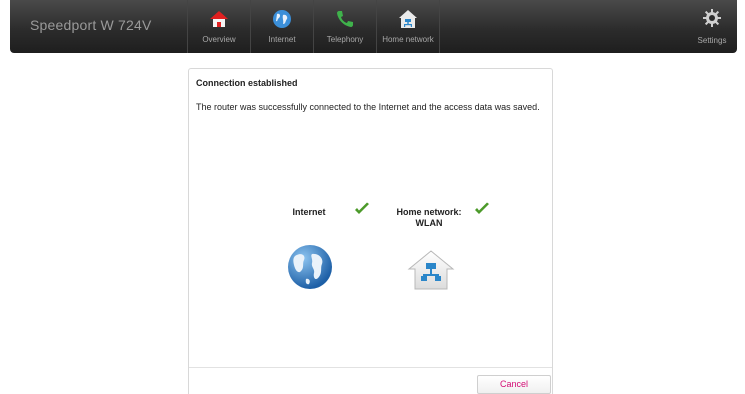 This screenshot has width=745, height=394. I want to click on home-network-icon, so click(408, 19).